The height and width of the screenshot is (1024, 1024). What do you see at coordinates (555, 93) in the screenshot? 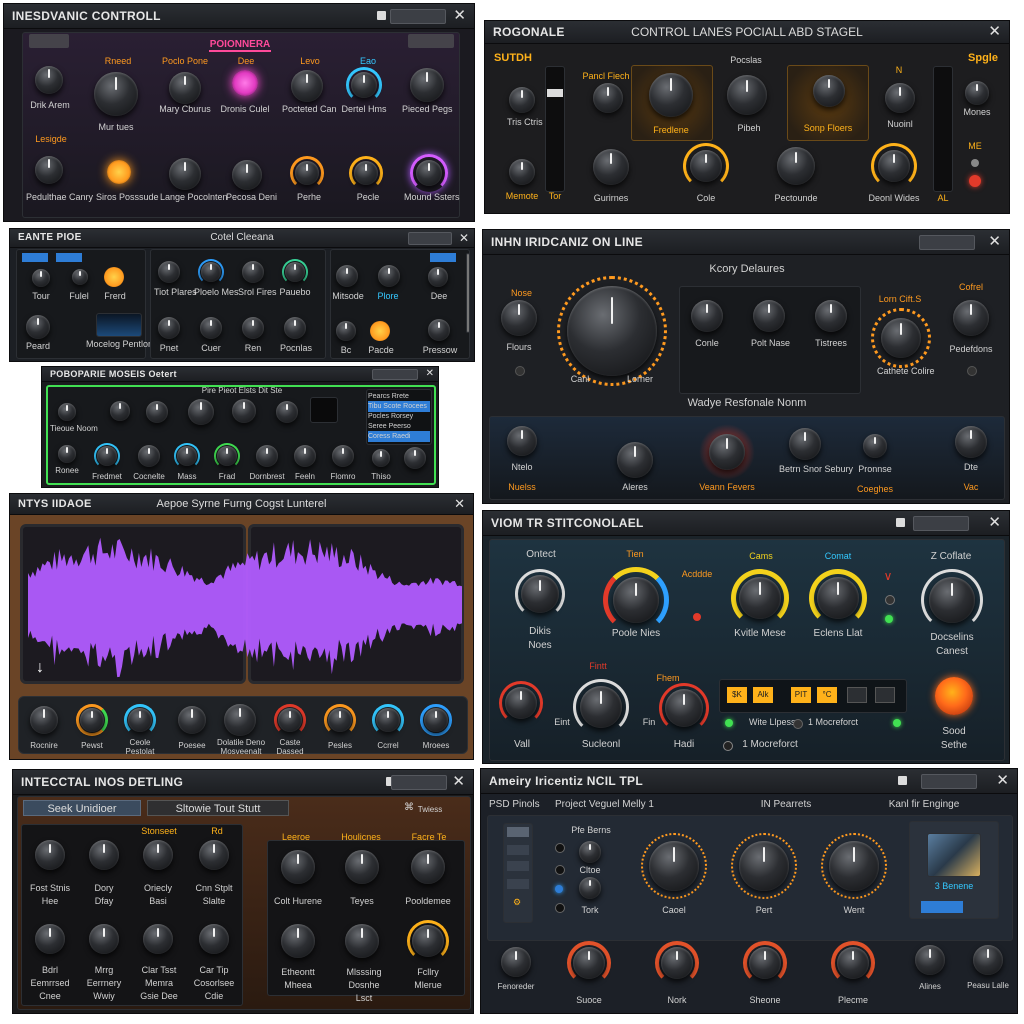
I see `fader-handle` at bounding box center [555, 93].